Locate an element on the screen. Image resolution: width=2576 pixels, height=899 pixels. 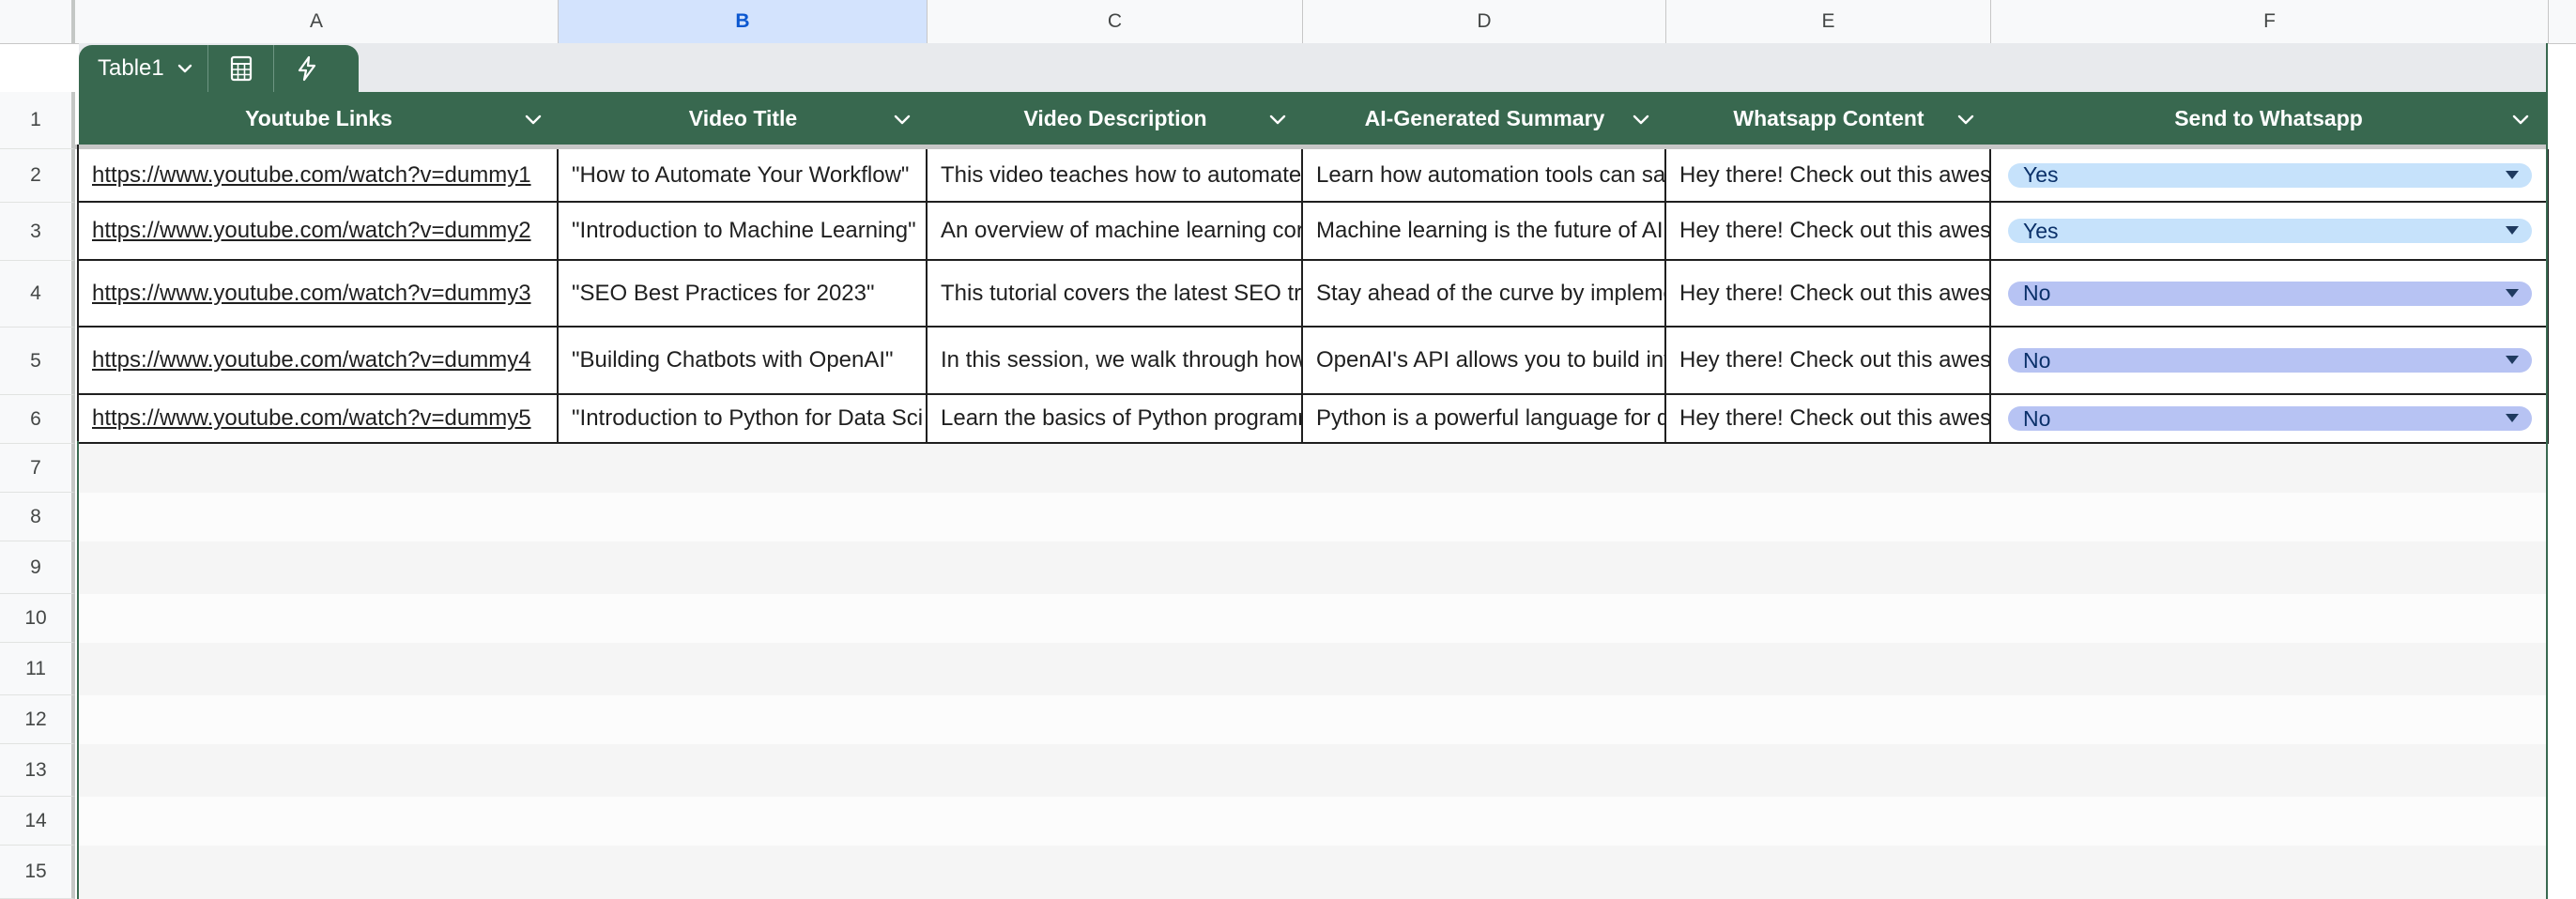
cell-youtube-link: https://www.youtube.com/watch?v=dummy3 is located at coordinates (319, 294).